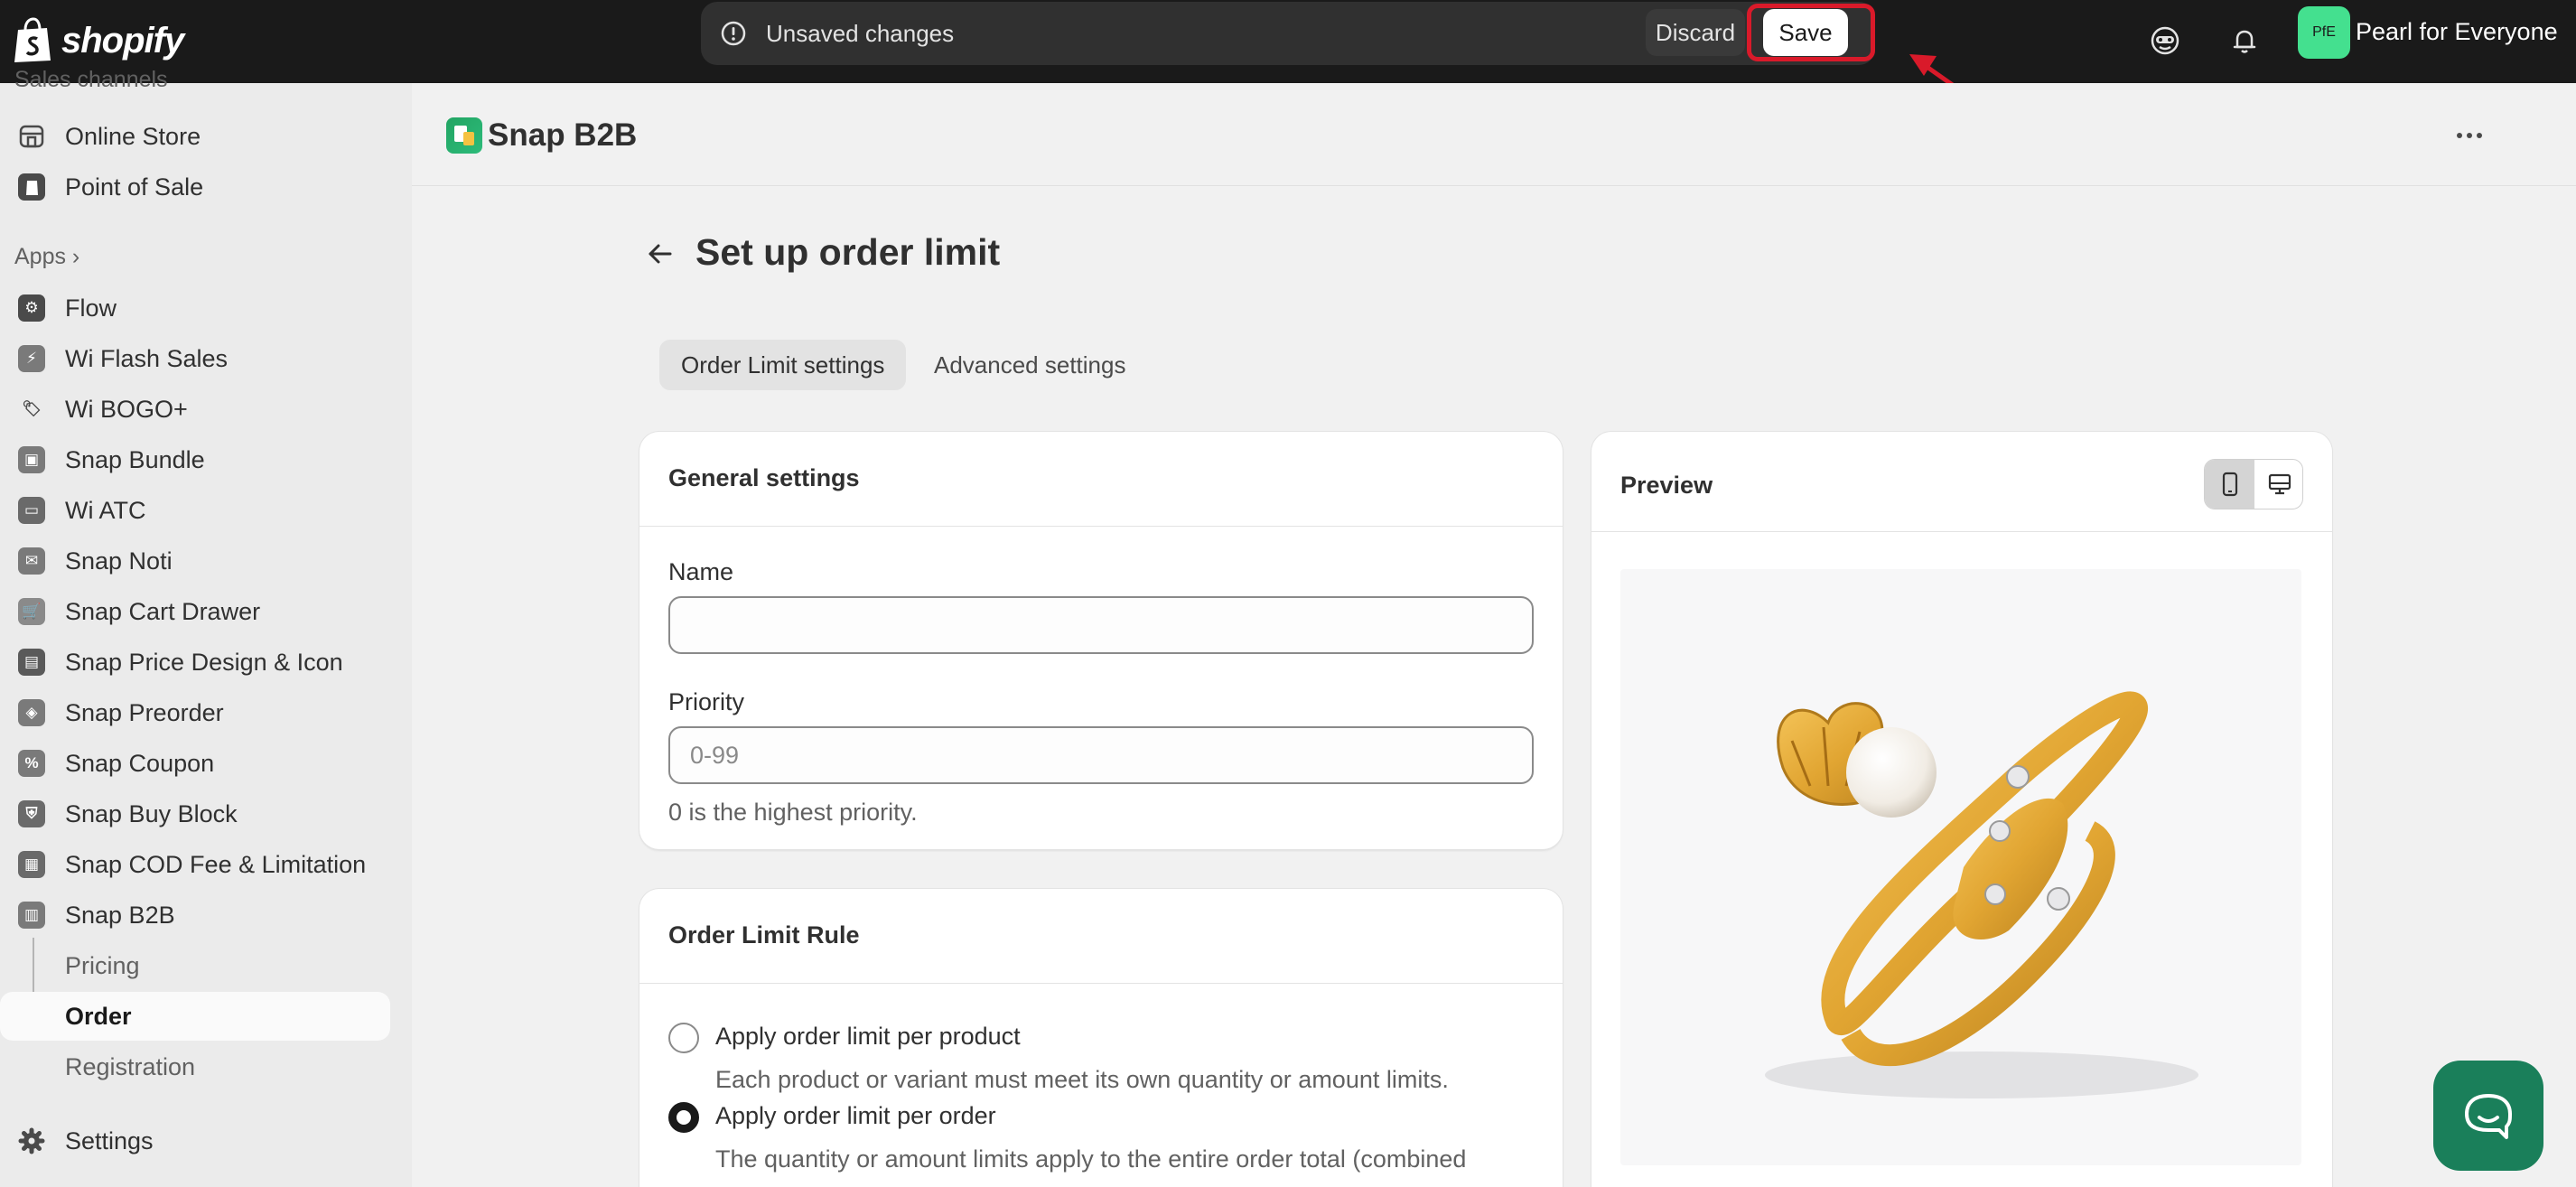  I want to click on sidebar-item-pricing: Pricing, so click(195, 965).